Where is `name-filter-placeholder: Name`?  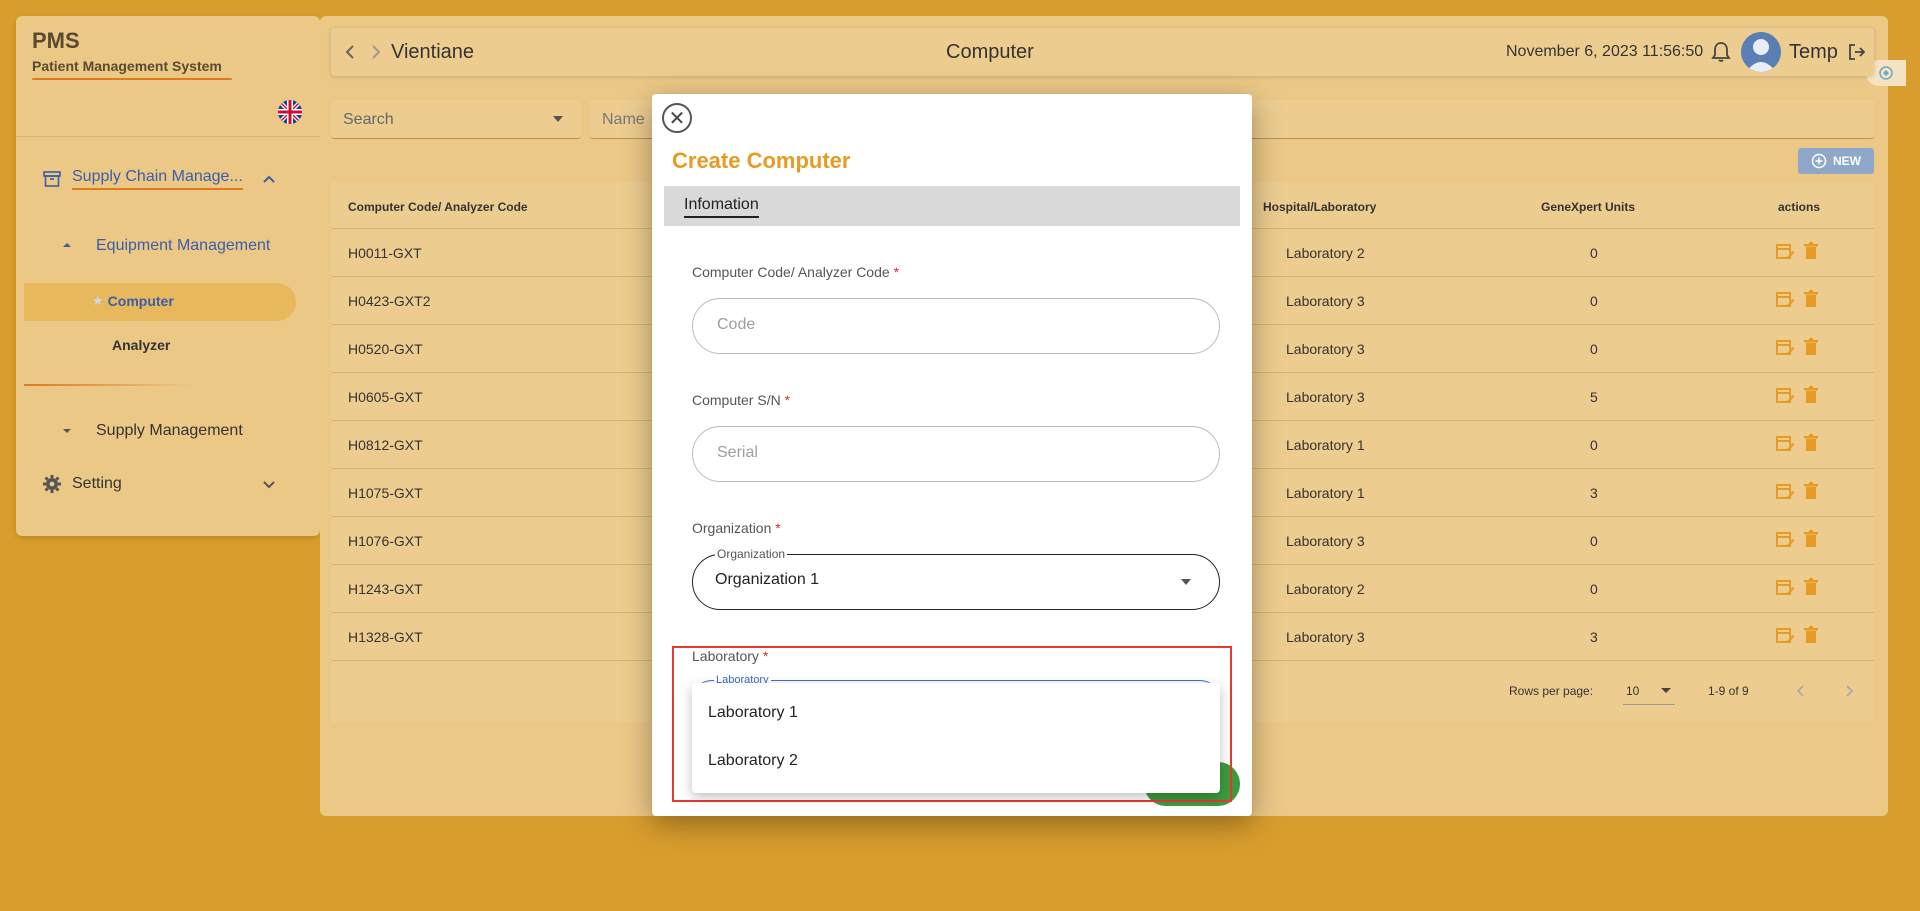
name-filter-placeholder: Name is located at coordinates (623, 119).